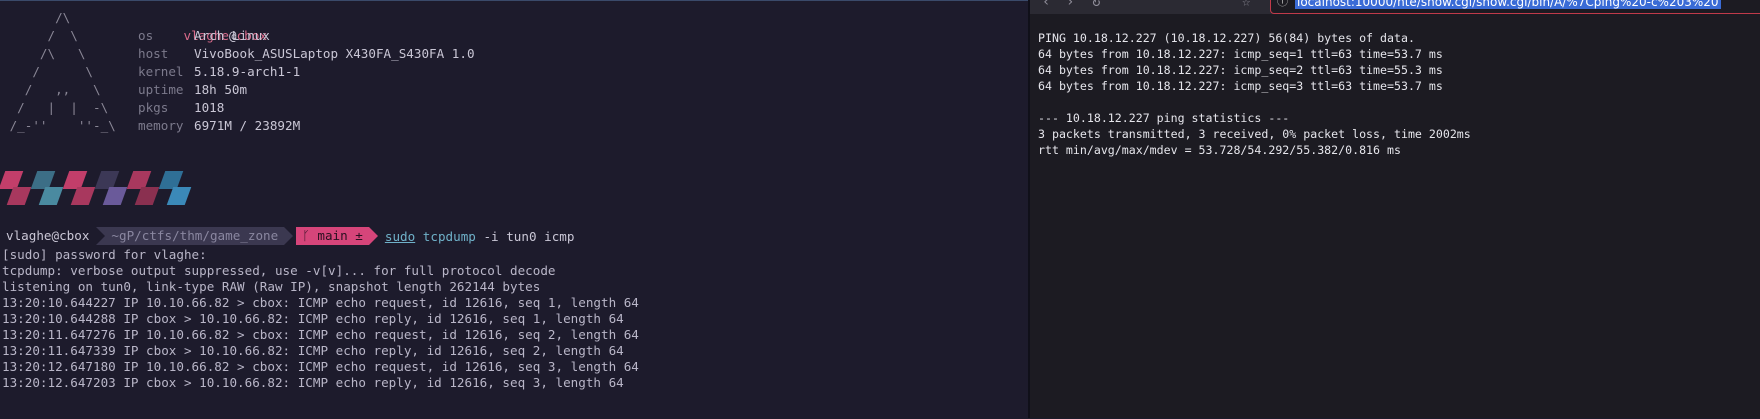  I want to click on prompt-path: ~gP/ctfs/thm/game_zone, so click(195, 236).